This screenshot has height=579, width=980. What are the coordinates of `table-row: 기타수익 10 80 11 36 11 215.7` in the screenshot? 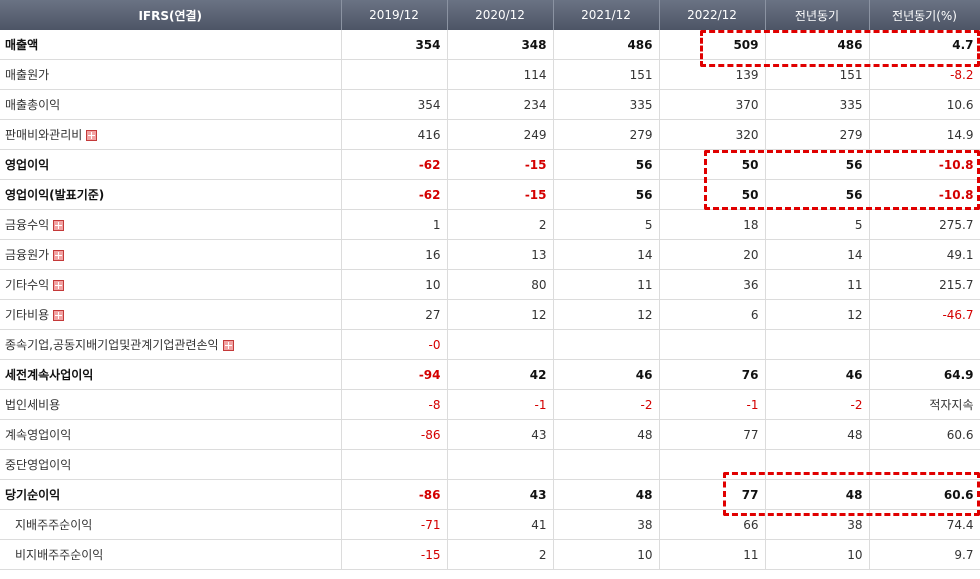 It's located at (490, 284).